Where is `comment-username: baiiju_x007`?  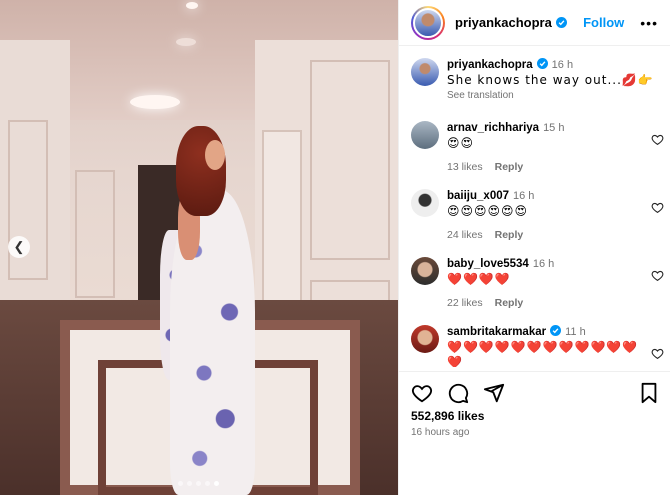 comment-username: baiiju_x007 is located at coordinates (478, 196).